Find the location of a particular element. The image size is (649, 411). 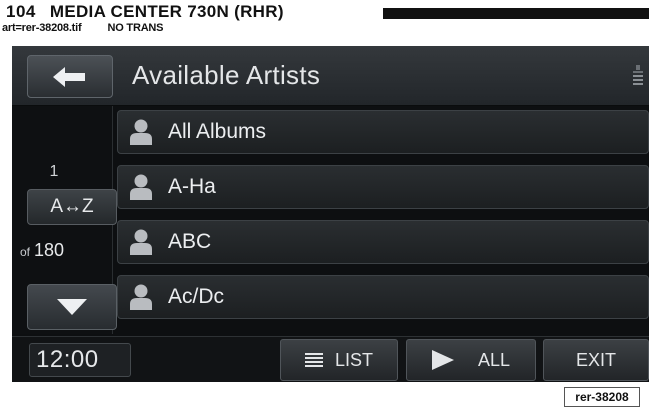

list-button: LIST is located at coordinates (339, 360).